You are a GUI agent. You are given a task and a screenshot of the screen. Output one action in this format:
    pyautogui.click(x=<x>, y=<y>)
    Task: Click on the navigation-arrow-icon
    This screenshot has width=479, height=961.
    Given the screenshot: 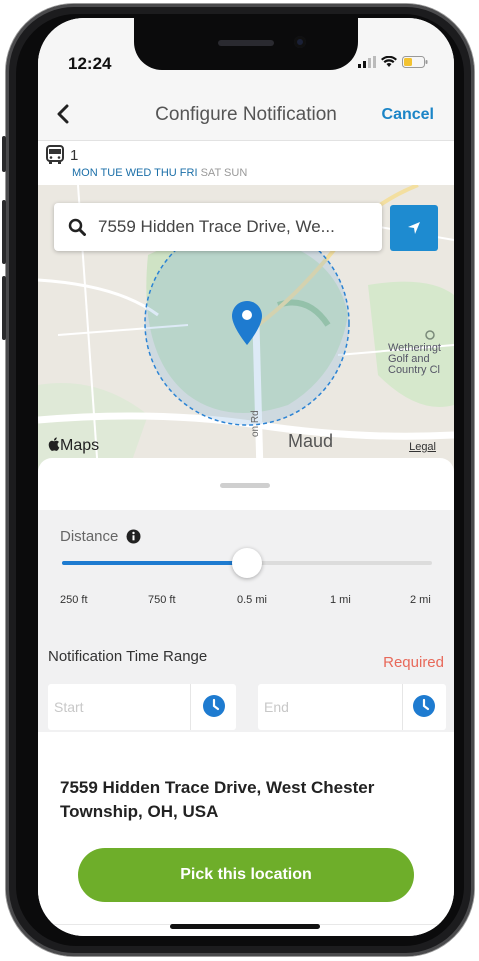 What is the action you would take?
    pyautogui.click(x=414, y=228)
    